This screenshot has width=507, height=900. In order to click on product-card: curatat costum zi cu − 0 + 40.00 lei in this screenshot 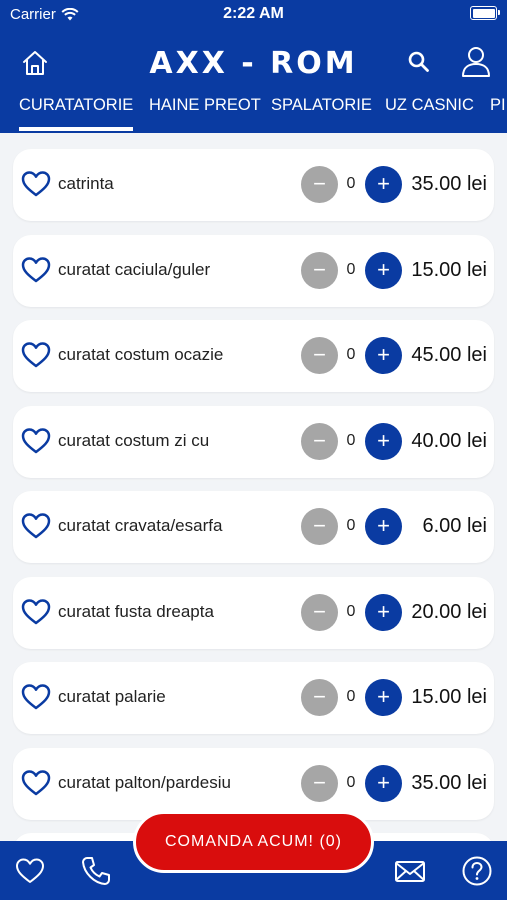, I will do `click(253, 442)`.